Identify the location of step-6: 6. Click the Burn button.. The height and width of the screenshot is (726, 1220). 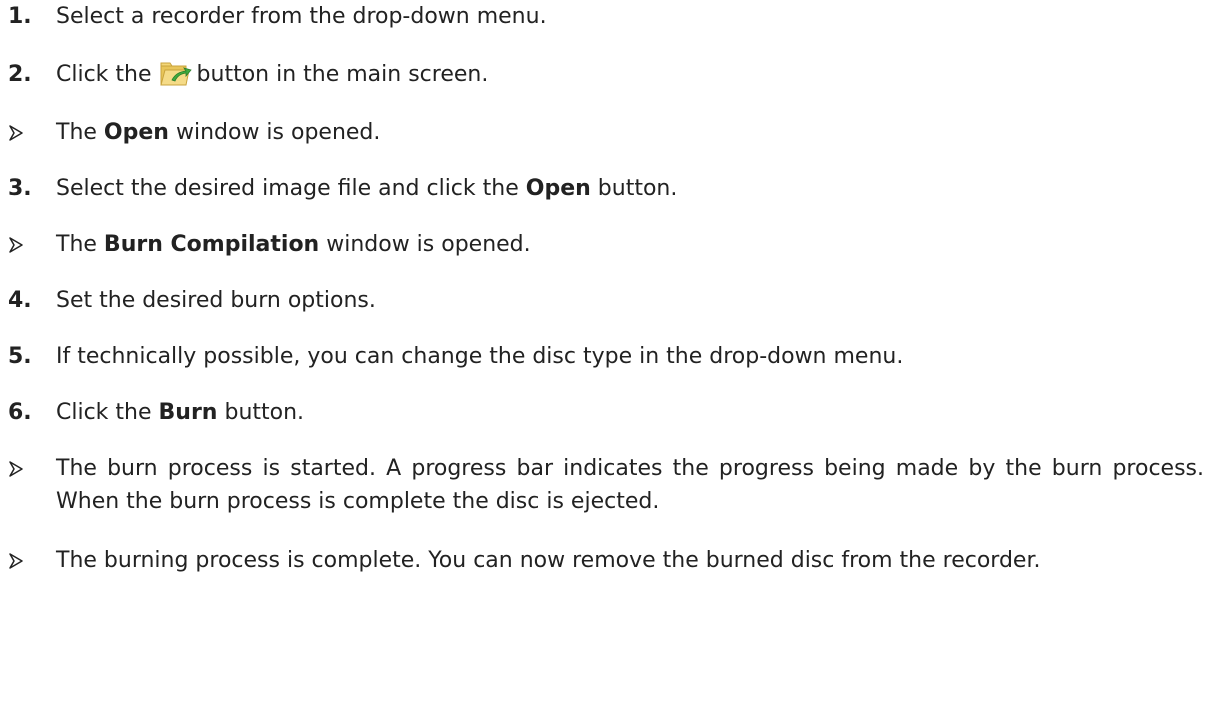
(606, 412).